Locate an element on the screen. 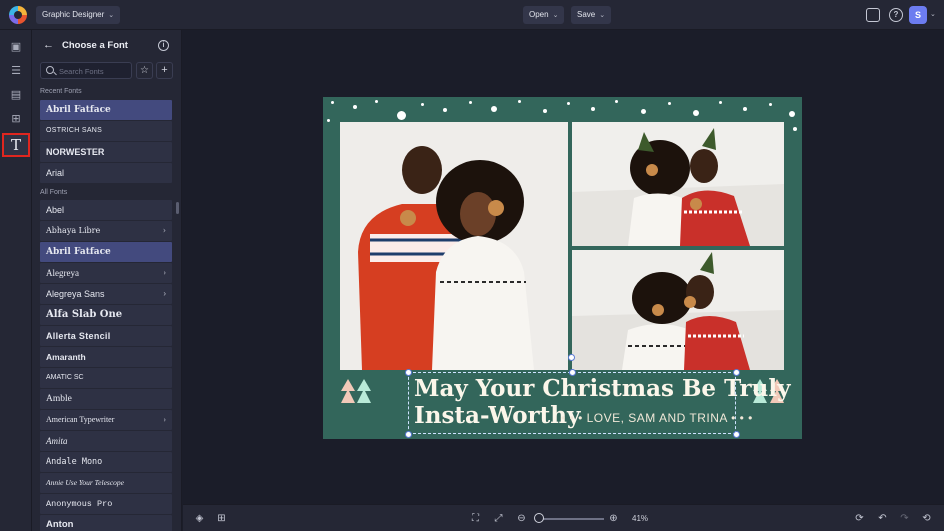 This screenshot has height=531, width=944. save-menu-button: Save ⌄ is located at coordinates (591, 15).